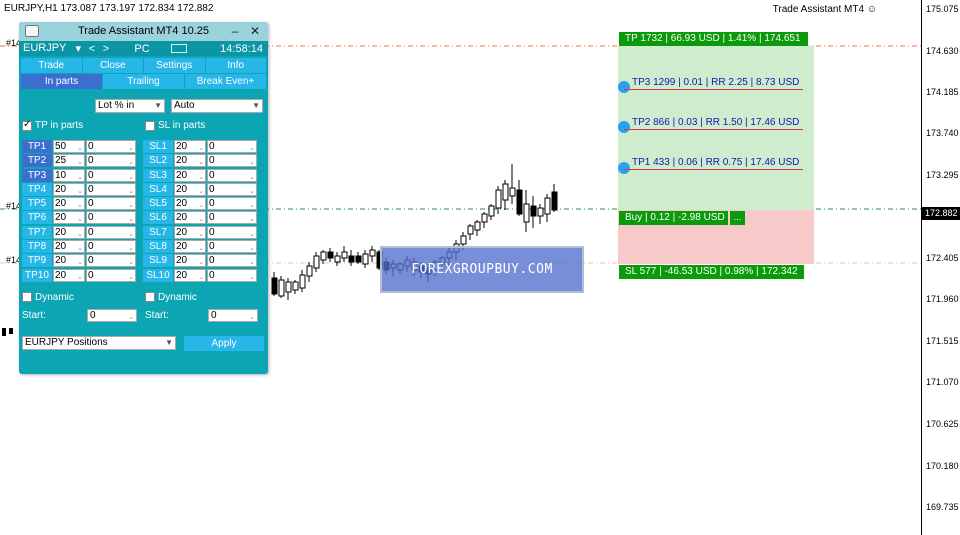  What do you see at coordinates (158, 232) in the screenshot?
I see `sl-level-button: SL7` at bounding box center [158, 232].